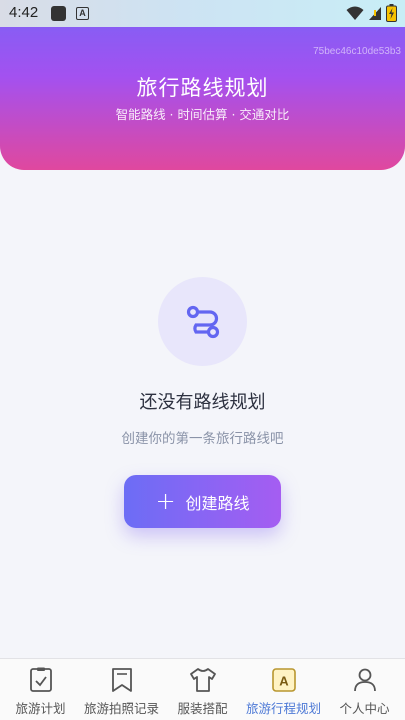 This screenshot has height=720, width=405. What do you see at coordinates (217, 503) in the screenshot?
I see `create-route-label: 创建路线` at bounding box center [217, 503].